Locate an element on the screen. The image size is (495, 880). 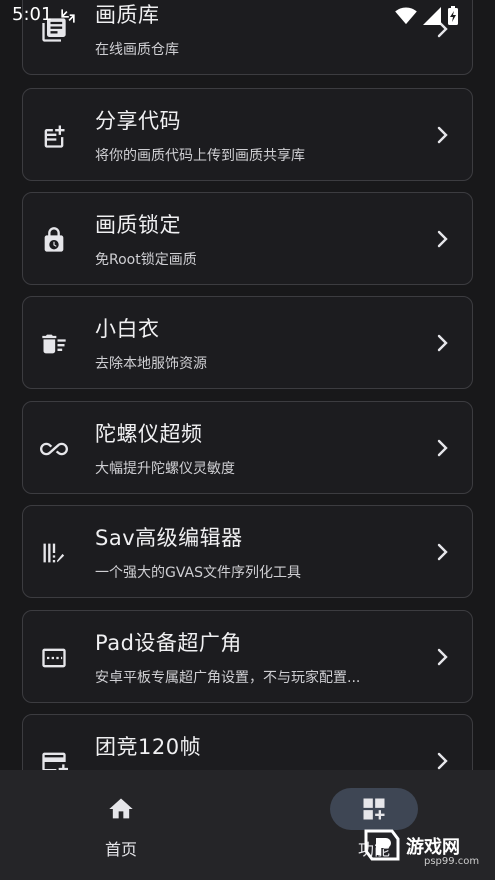
card-subtitle: 一个强大的GVAS文件序列化工具 is located at coordinates (198, 573).